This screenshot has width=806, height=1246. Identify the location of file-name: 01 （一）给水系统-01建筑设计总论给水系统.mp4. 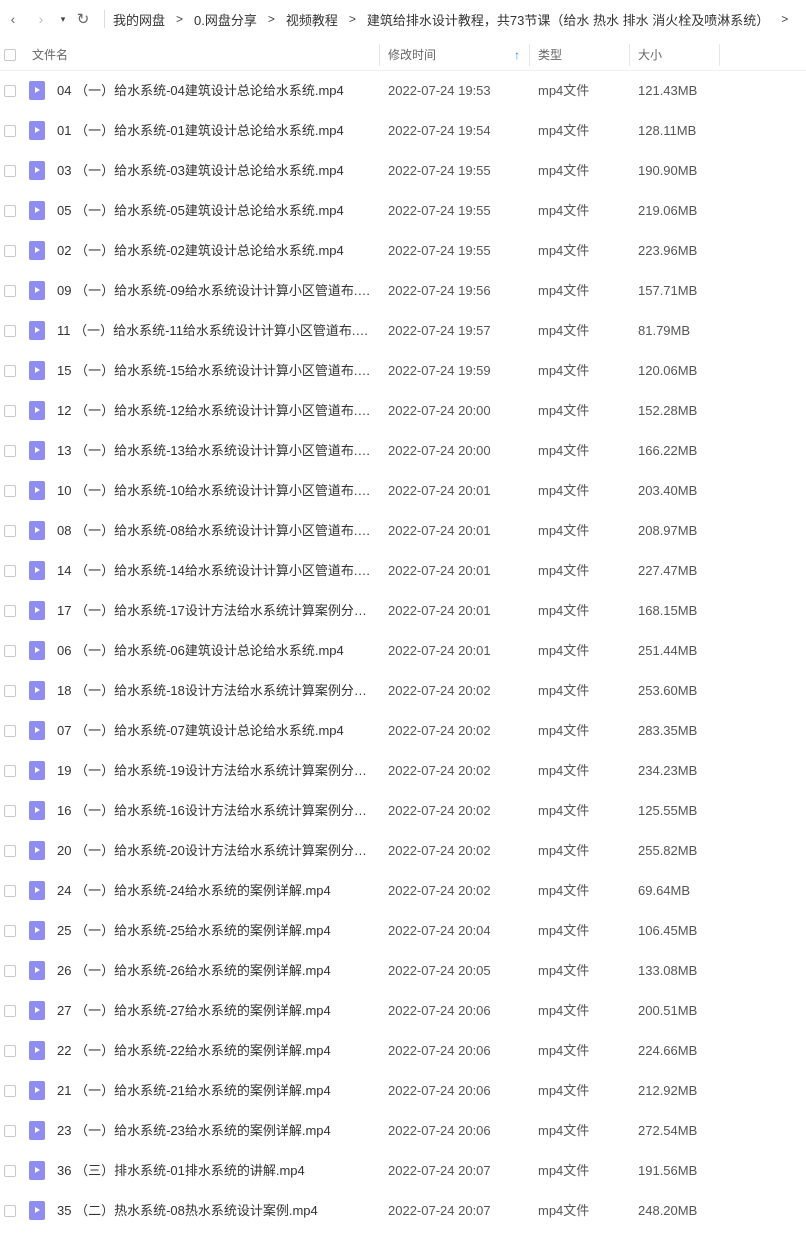
(215, 131).